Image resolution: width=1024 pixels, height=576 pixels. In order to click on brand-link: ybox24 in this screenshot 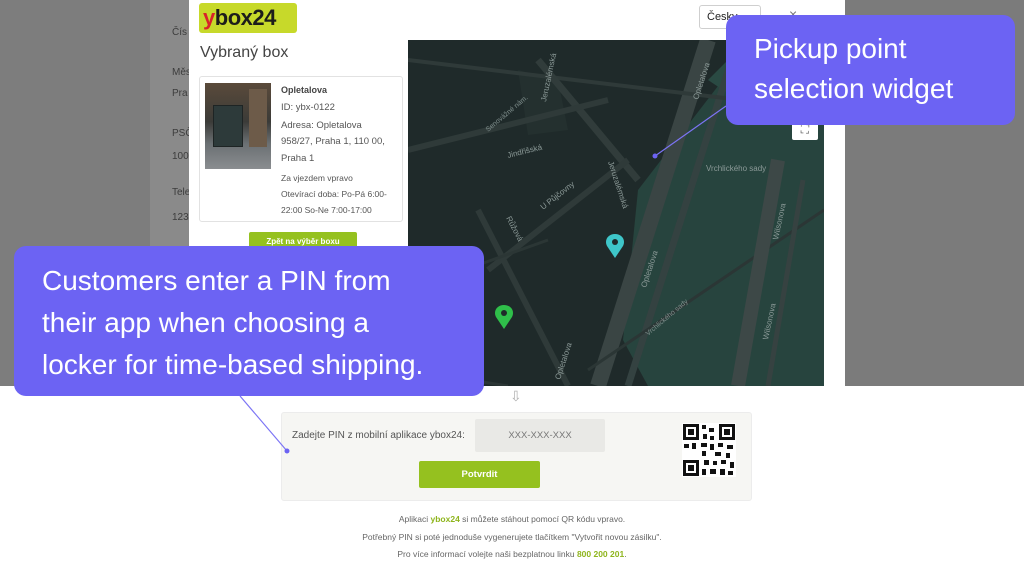, I will do `click(445, 519)`.